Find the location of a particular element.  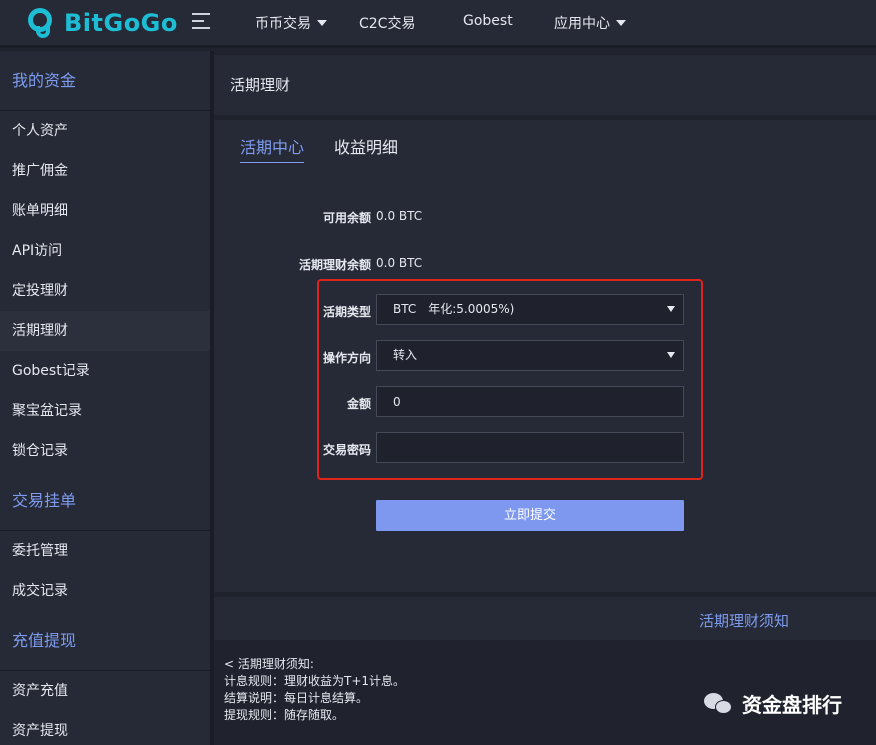

notice-header: 活期理财须知 is located at coordinates (545, 618).